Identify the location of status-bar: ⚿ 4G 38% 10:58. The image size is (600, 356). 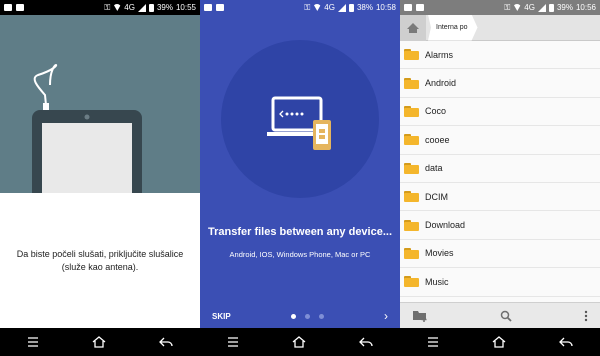
(300, 7).